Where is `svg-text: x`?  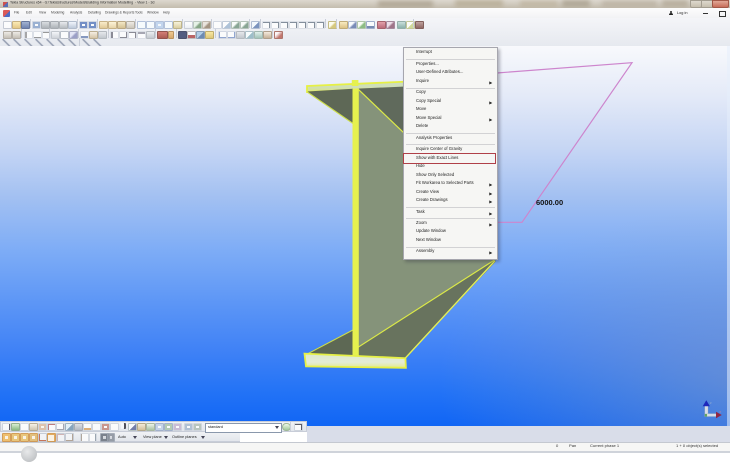
svg-text: x is located at coordinates (720, 411).